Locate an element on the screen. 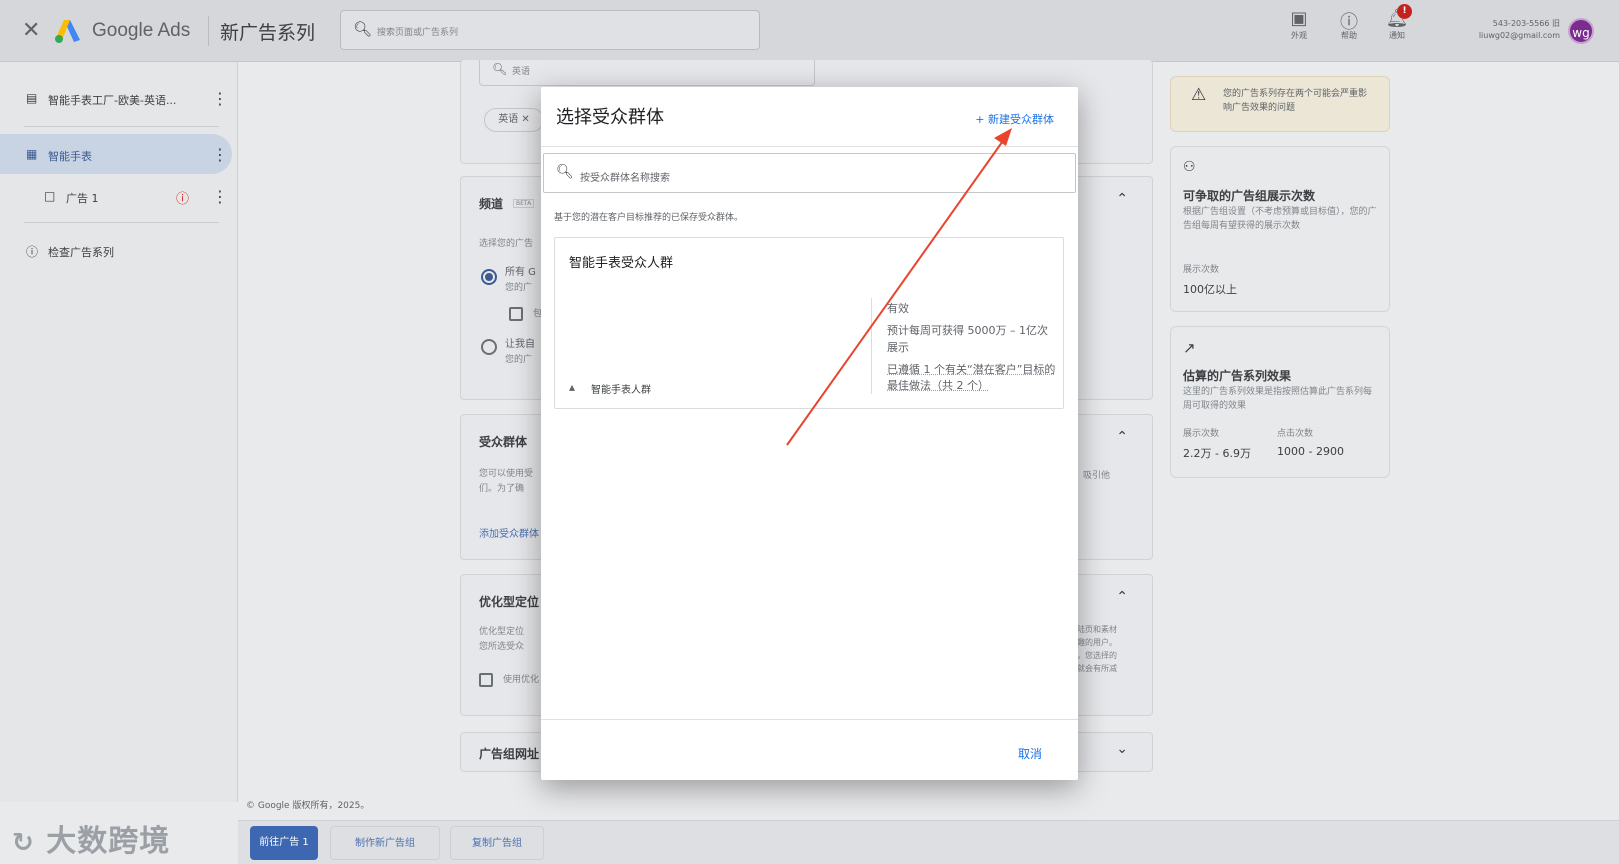 The height and width of the screenshot is (864, 1619). channel-option-all: 所有 G is located at coordinates (520, 272).